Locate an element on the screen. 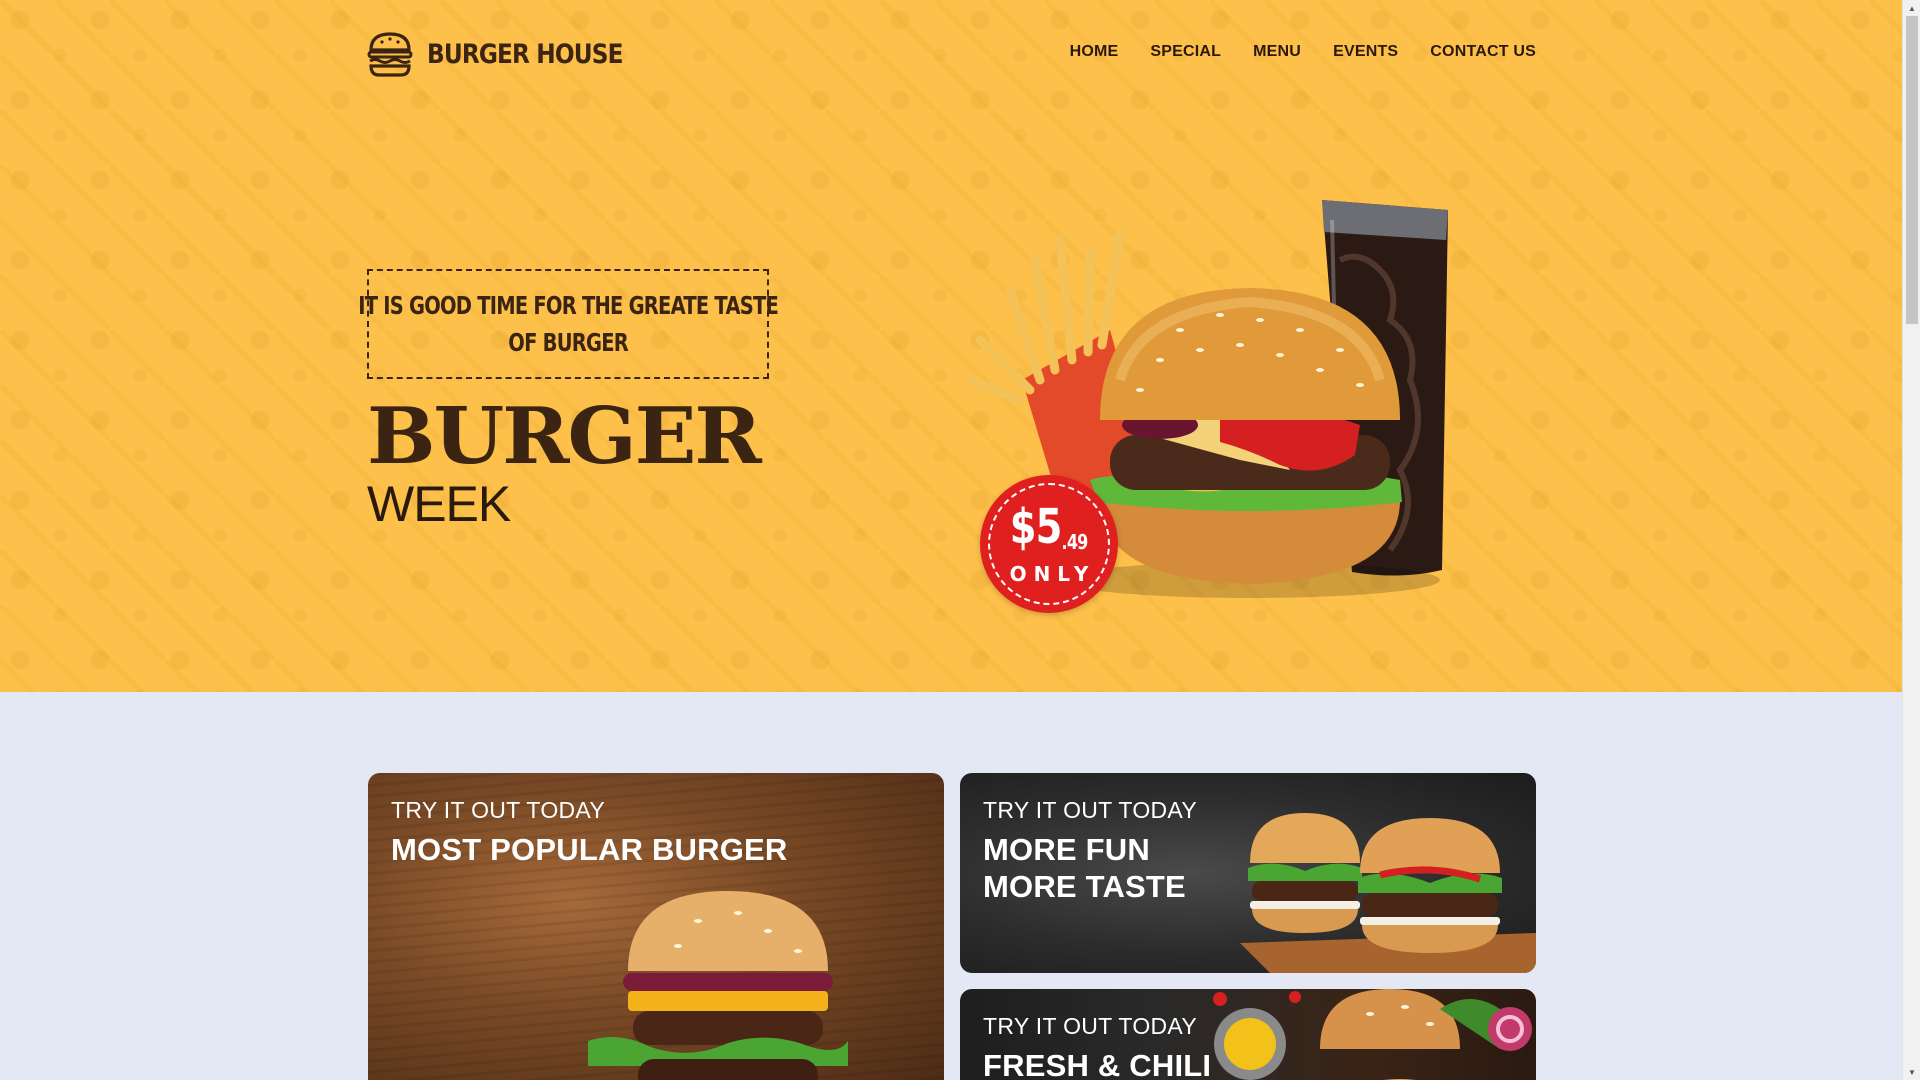  brand-name: BURGER HOUSE is located at coordinates (525, 54).